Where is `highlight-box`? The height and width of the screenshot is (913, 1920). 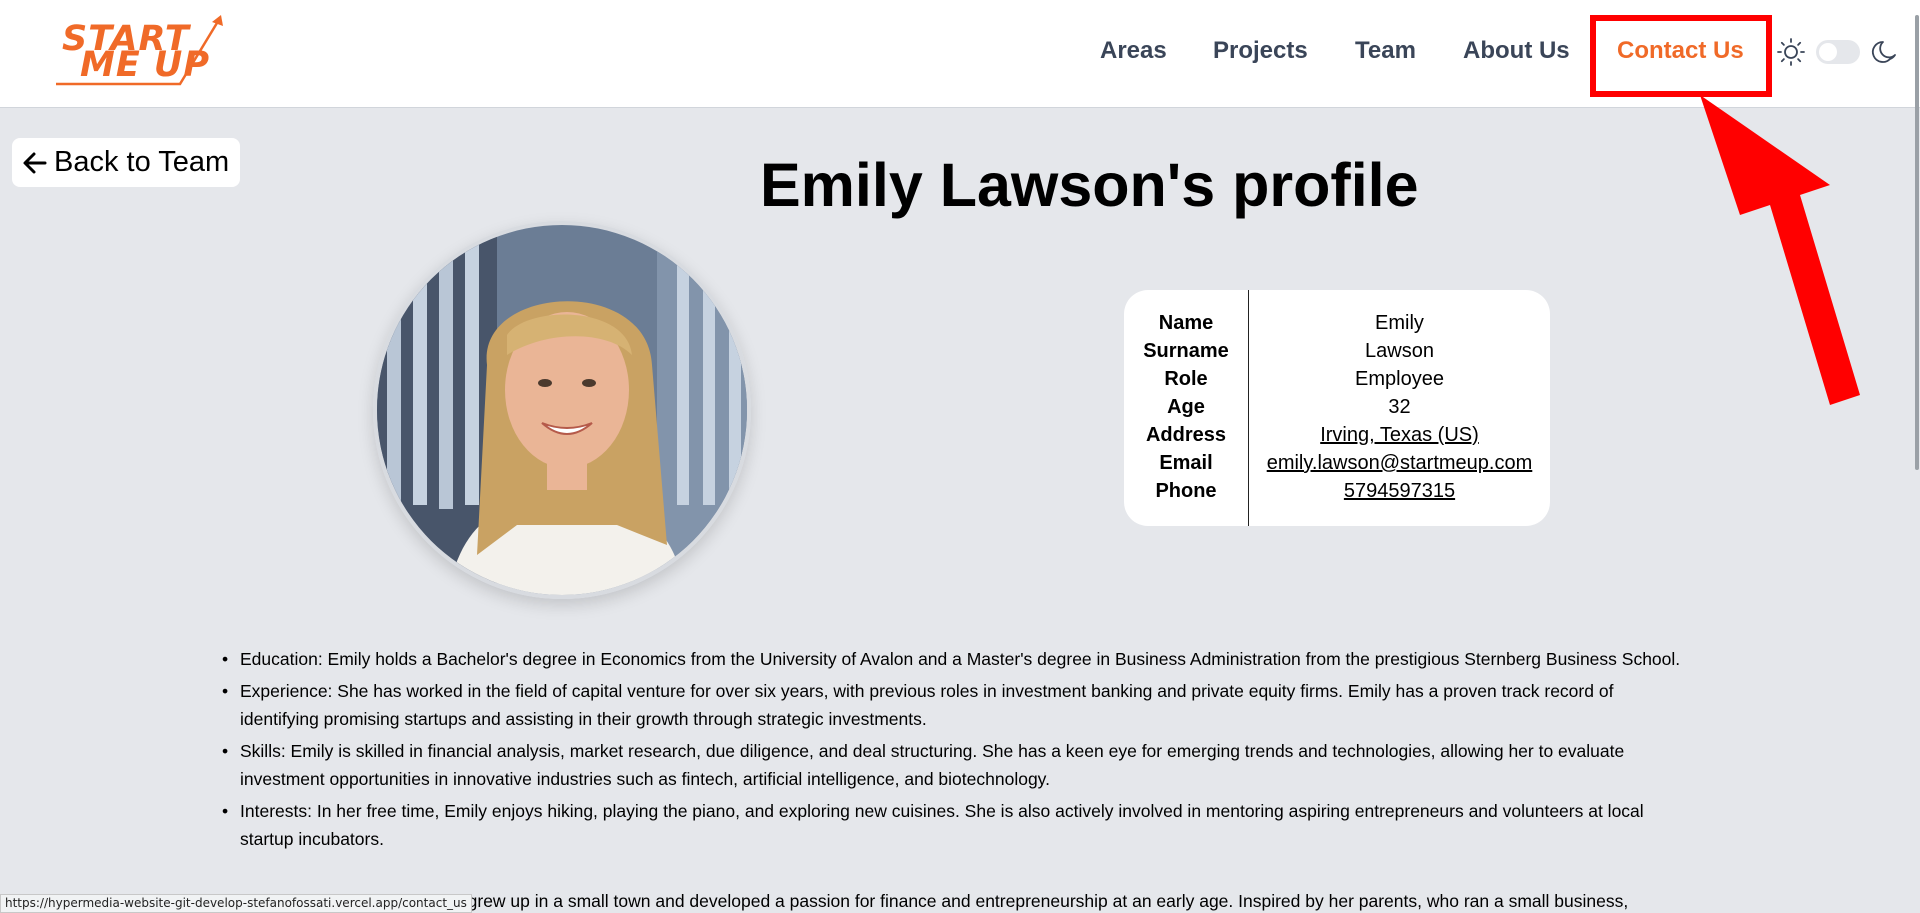 highlight-box is located at coordinates (1681, 56).